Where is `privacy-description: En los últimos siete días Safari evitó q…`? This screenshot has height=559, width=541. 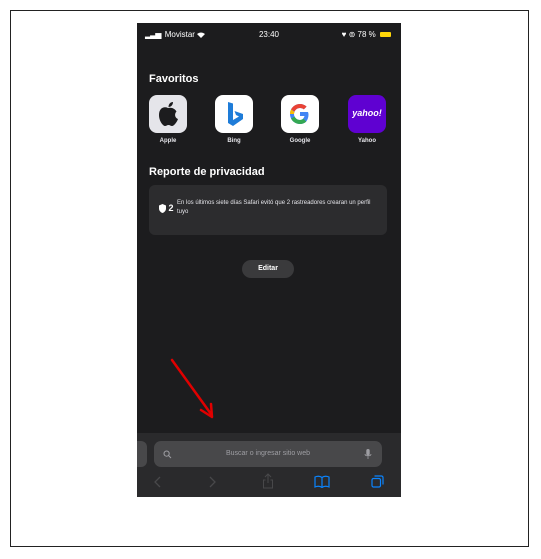 privacy-description: En los últimos siete días Safari evitó q… is located at coordinates (274, 207).